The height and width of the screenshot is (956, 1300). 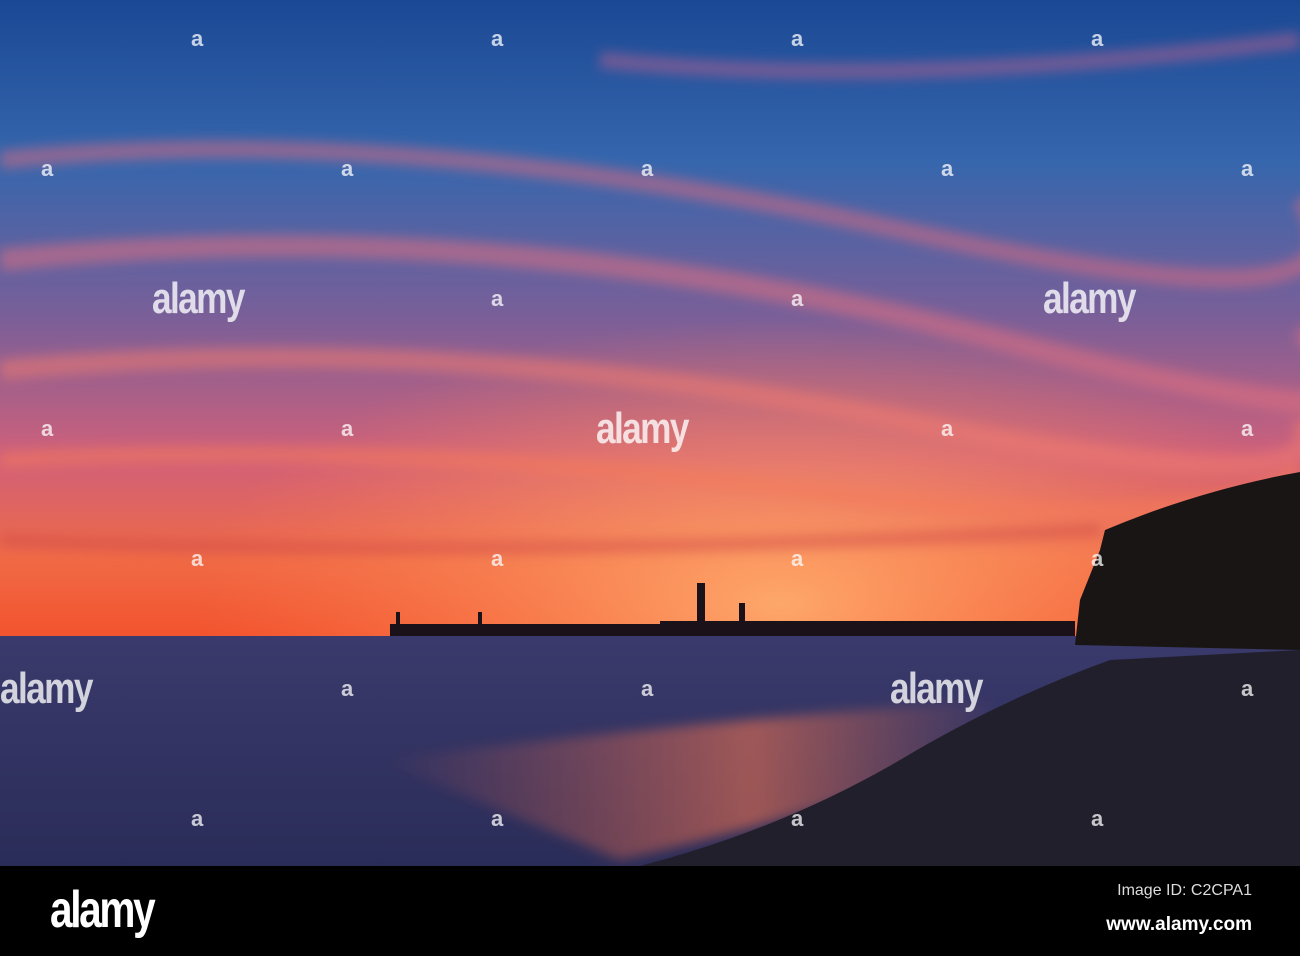 I want to click on footer-bar: alamy Image ID: C2CPA1 www.alamy.com, so click(x=650, y=911).